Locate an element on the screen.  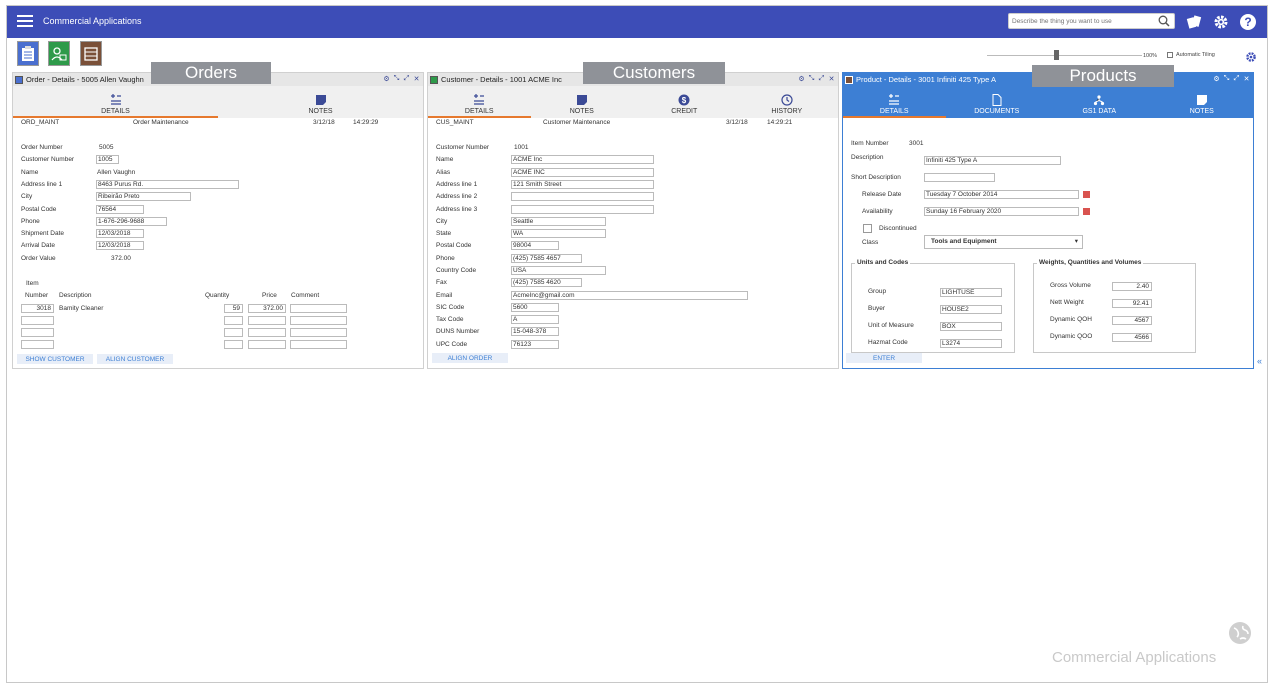
layout-settings-icon is located at coordinates (1251, 57).